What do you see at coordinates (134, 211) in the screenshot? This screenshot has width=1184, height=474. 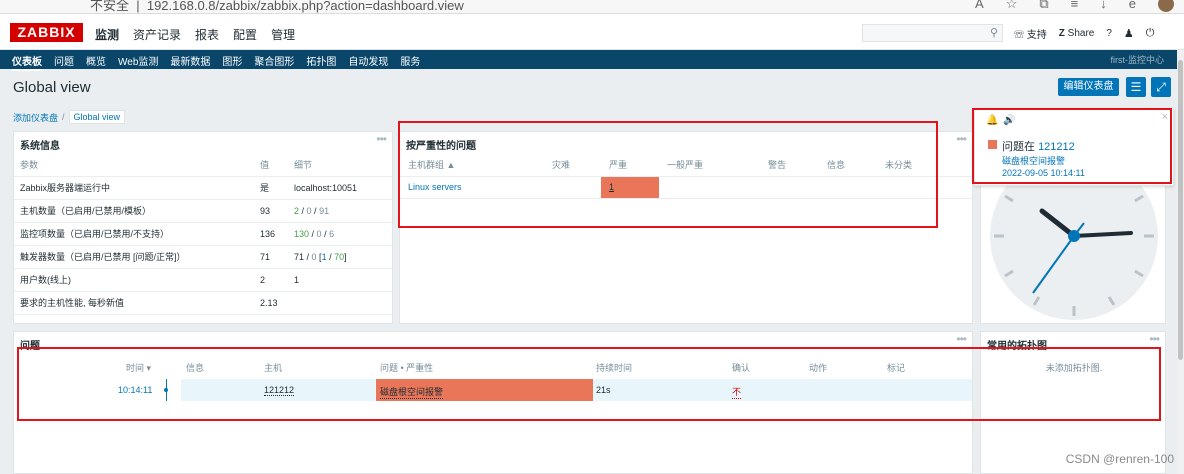 I see `param-cell: 主机数量（已启用/已禁用/模板）` at bounding box center [134, 211].